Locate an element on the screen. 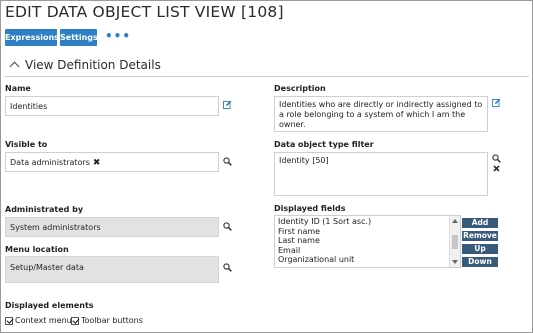 The width and height of the screenshot is (533, 333). up-button: Up is located at coordinates (480, 249).